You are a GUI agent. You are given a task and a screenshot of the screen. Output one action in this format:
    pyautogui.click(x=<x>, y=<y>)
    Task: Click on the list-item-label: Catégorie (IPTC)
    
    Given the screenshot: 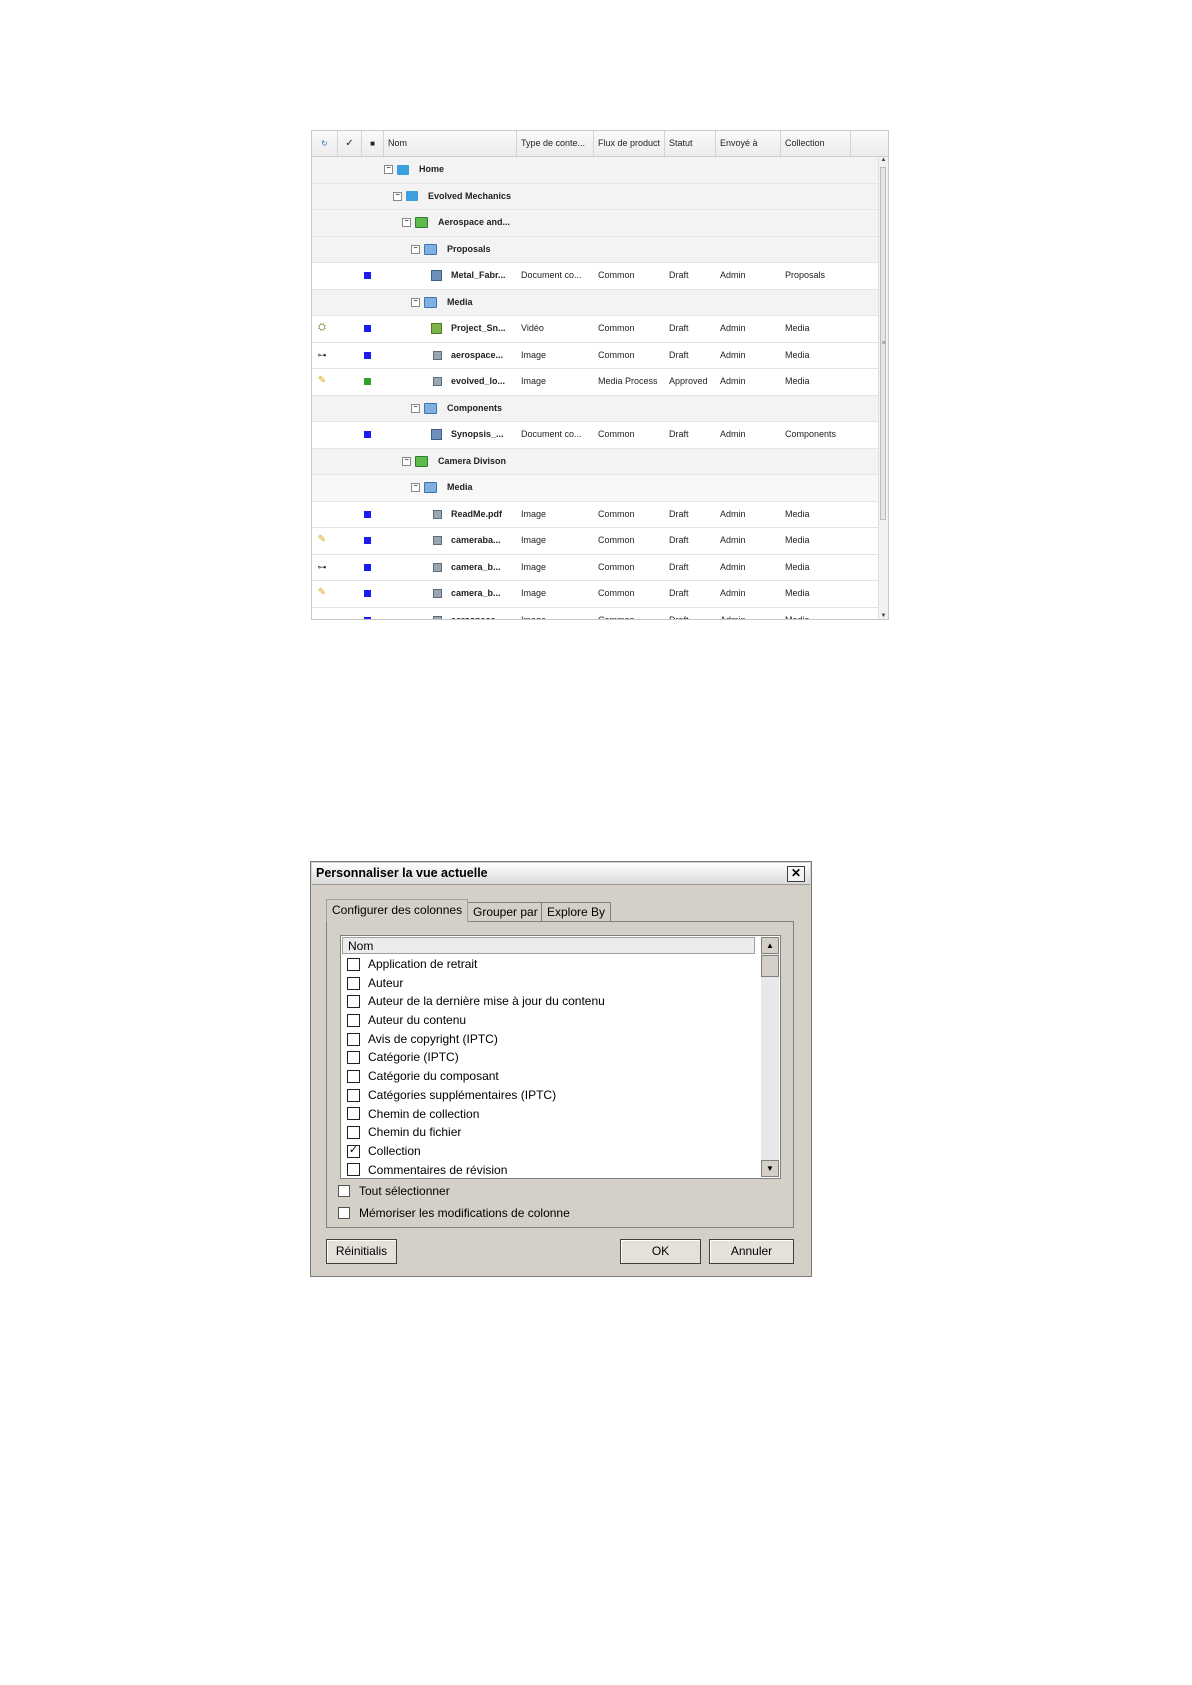 What is the action you would take?
    pyautogui.click(x=413, y=1057)
    